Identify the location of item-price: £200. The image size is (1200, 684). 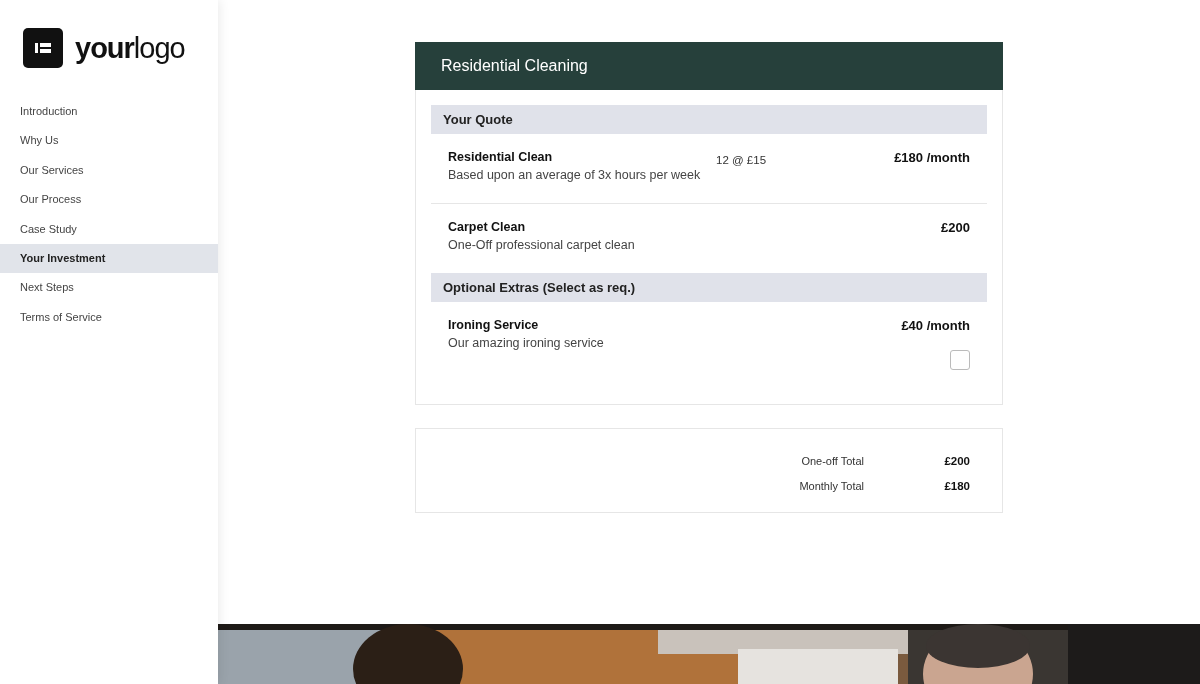
(955, 227).